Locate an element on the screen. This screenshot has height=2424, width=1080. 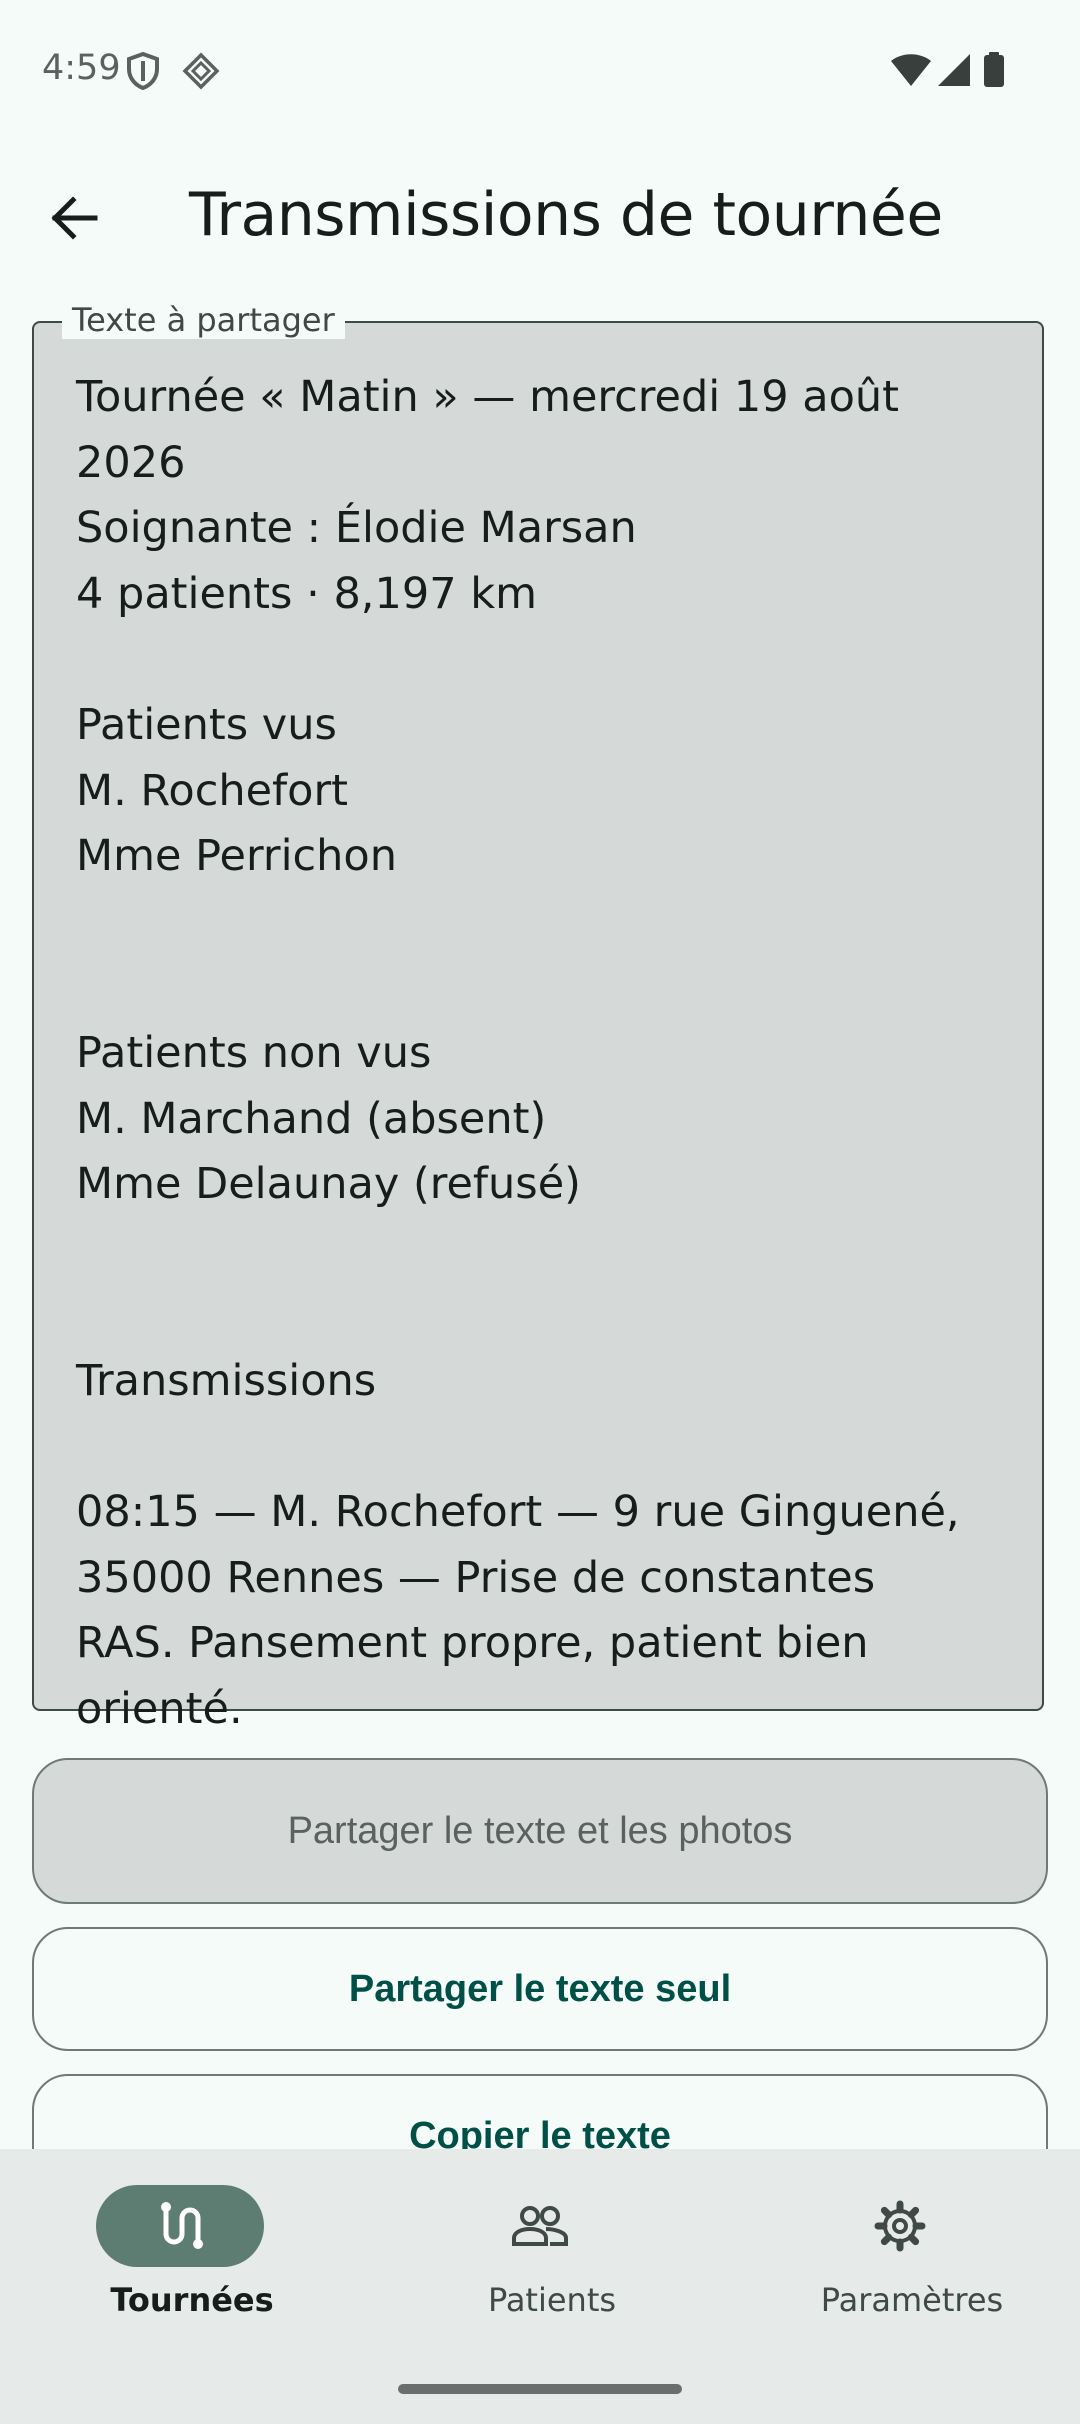
route-icon is located at coordinates (182, 2225).